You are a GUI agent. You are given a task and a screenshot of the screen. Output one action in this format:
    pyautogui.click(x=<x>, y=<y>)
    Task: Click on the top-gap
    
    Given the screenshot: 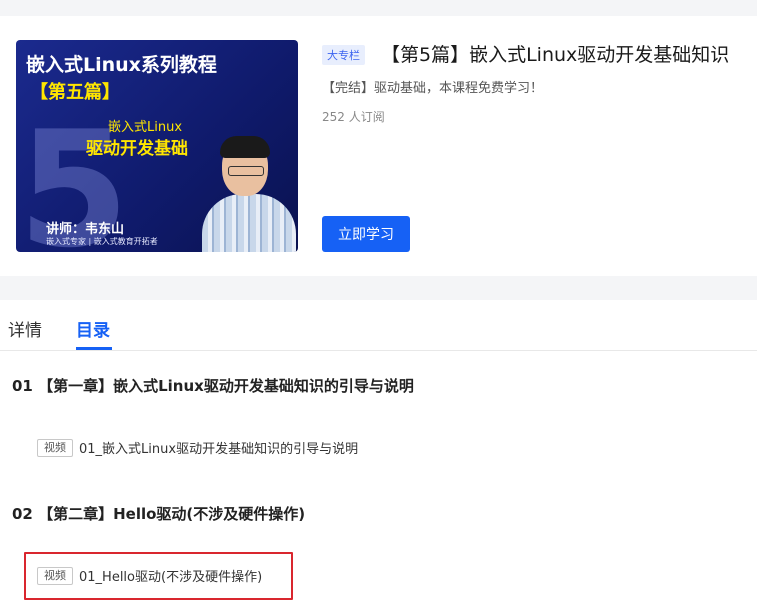 What is the action you would take?
    pyautogui.click(x=378, y=8)
    